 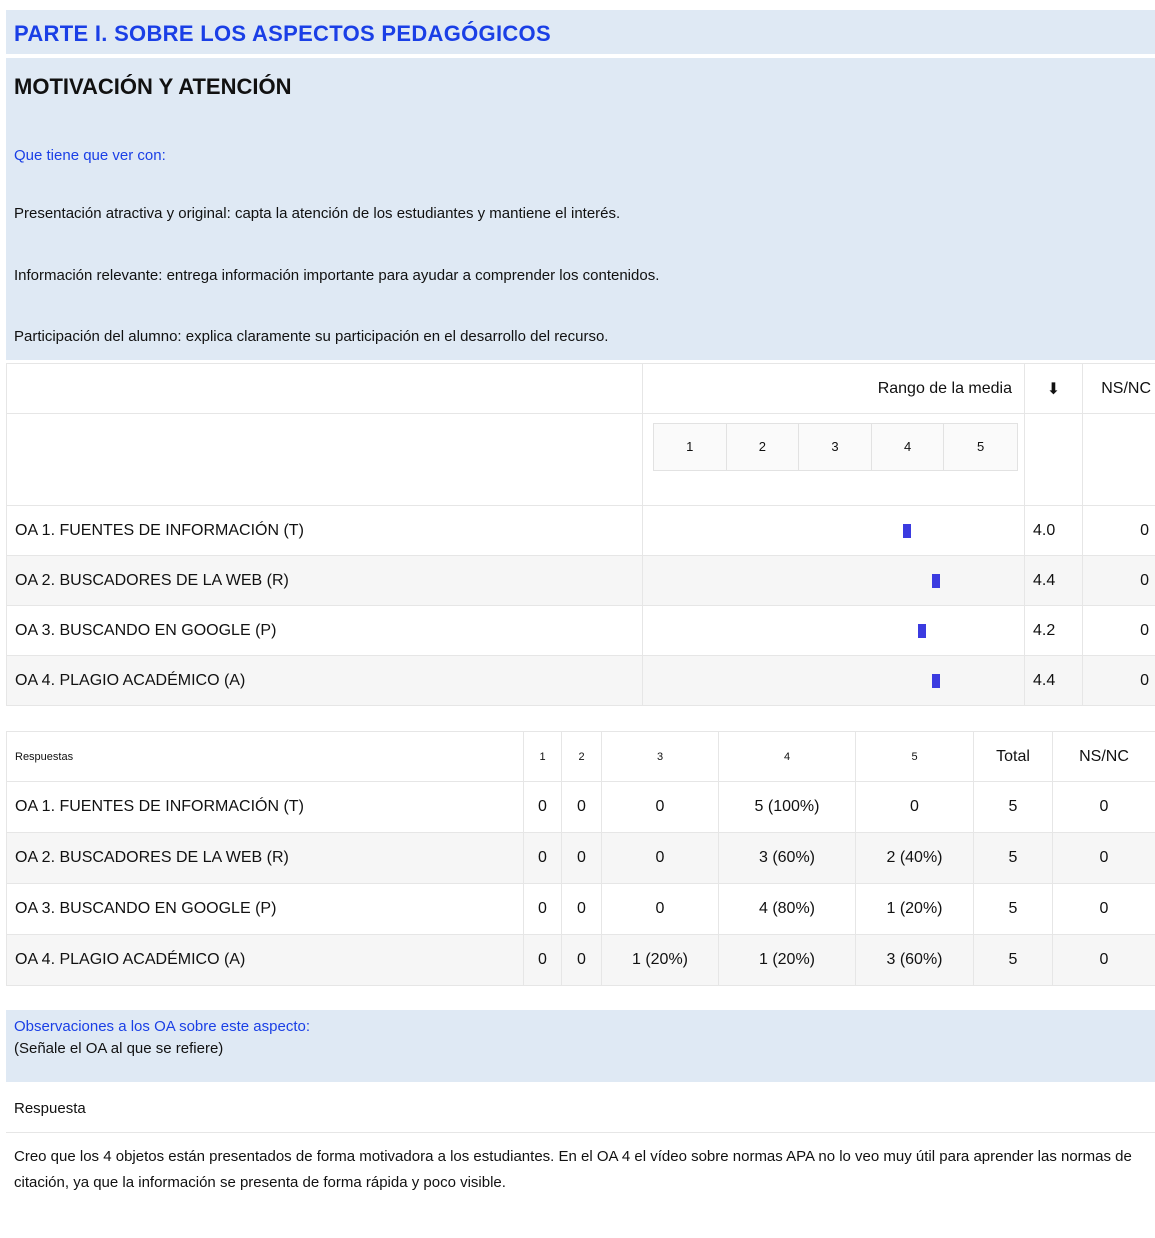 What do you see at coordinates (660, 756) in the screenshot?
I see `answers-header: 3` at bounding box center [660, 756].